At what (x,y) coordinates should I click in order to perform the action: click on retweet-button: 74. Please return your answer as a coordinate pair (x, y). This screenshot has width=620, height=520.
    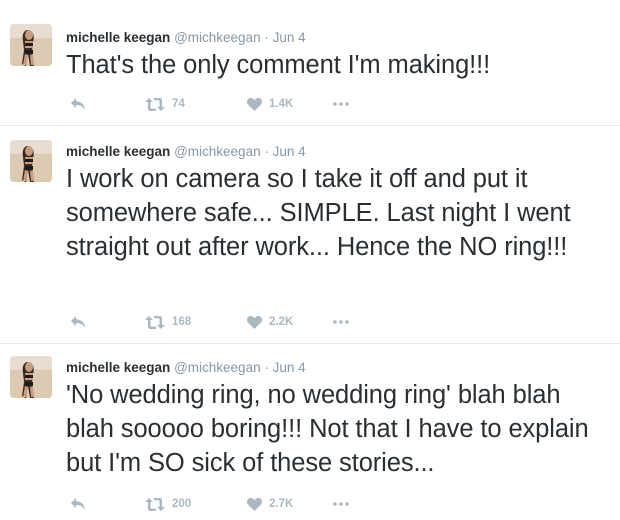
    Looking at the image, I should click on (165, 104).